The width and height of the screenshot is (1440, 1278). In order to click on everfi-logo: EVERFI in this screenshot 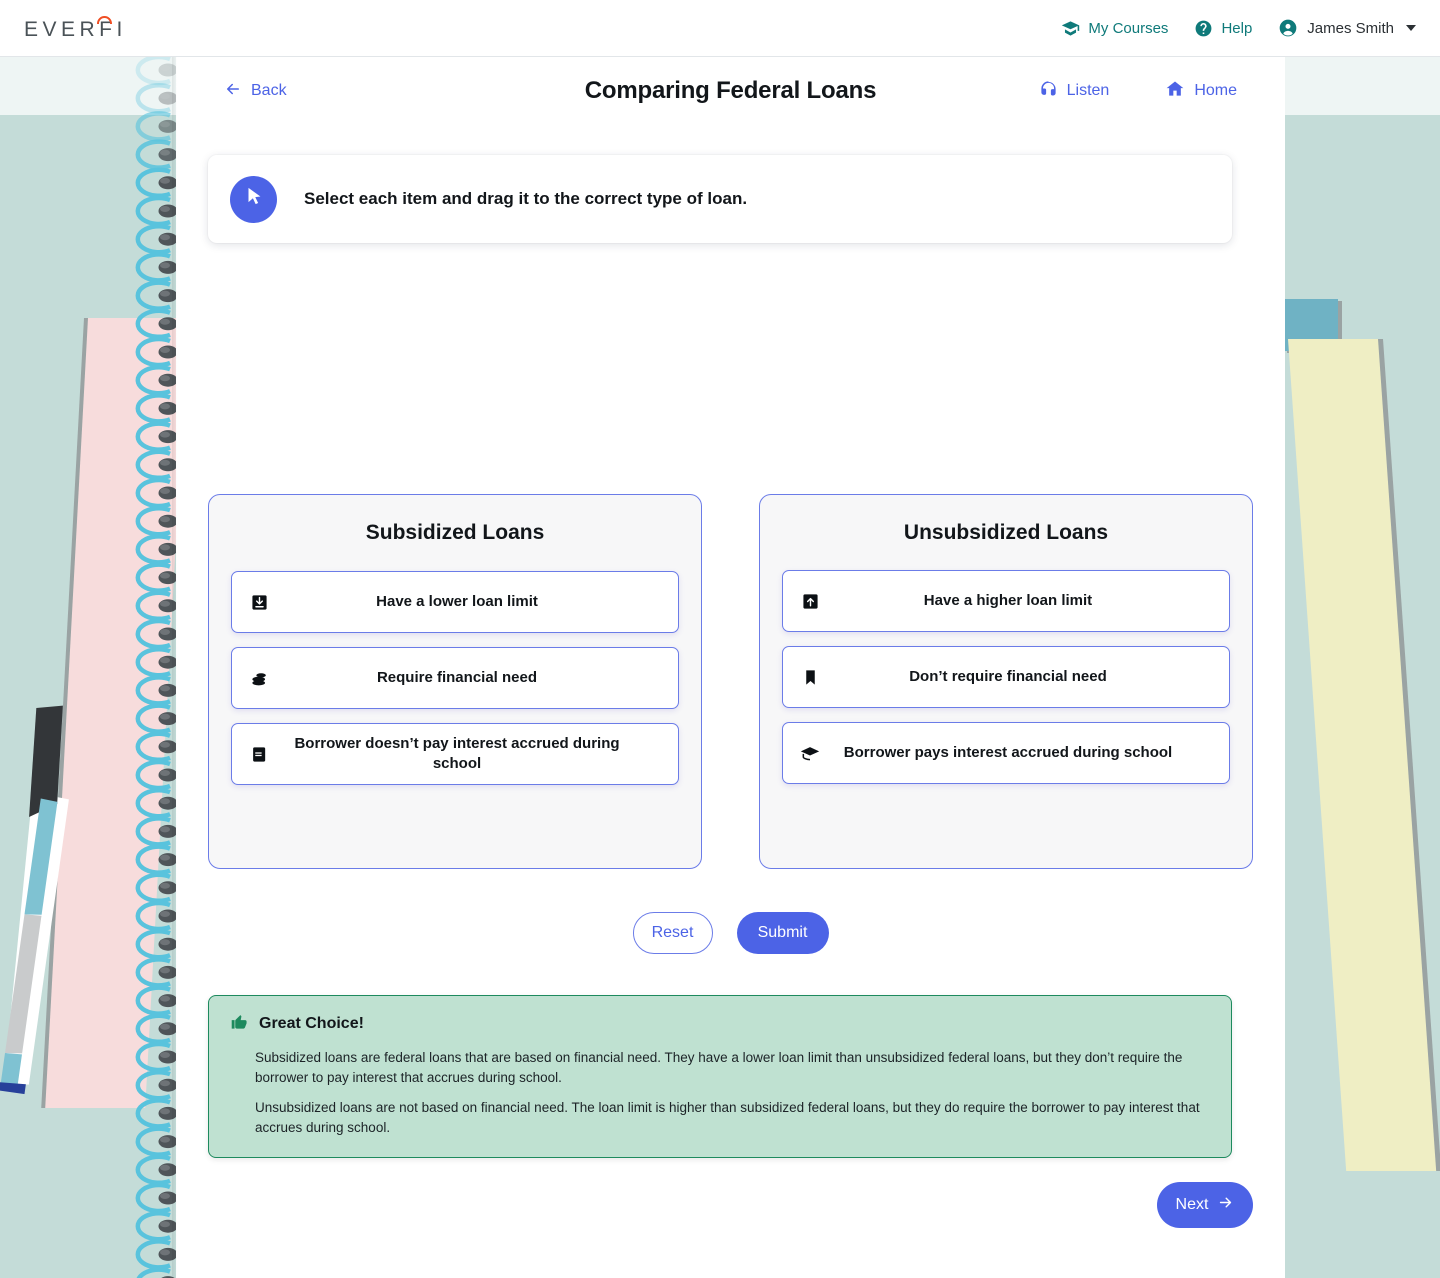, I will do `click(75, 28)`.